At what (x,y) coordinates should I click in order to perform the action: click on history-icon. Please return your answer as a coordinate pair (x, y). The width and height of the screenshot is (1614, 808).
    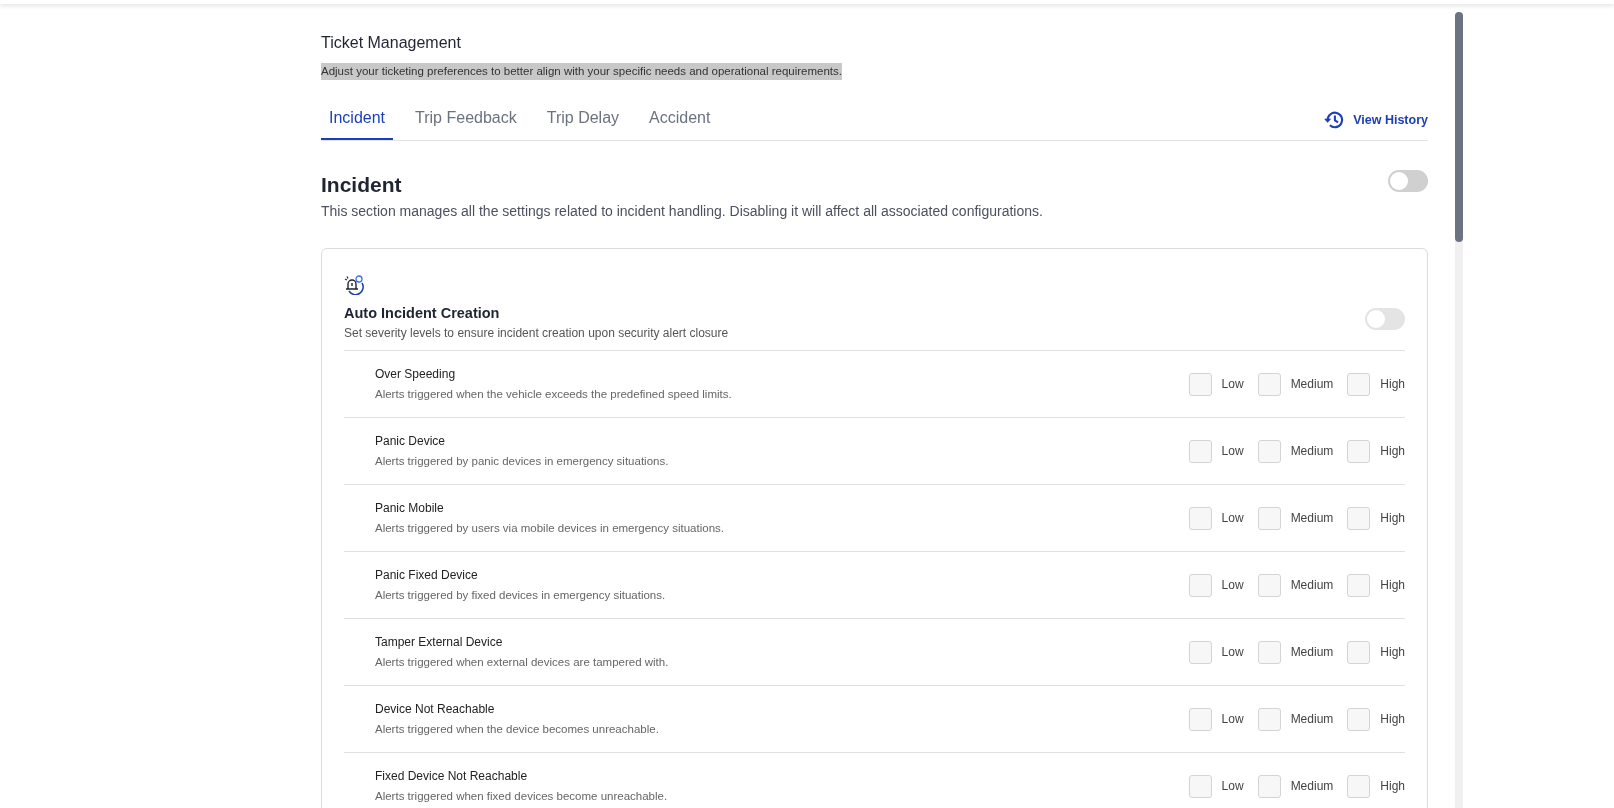
    Looking at the image, I should click on (1334, 120).